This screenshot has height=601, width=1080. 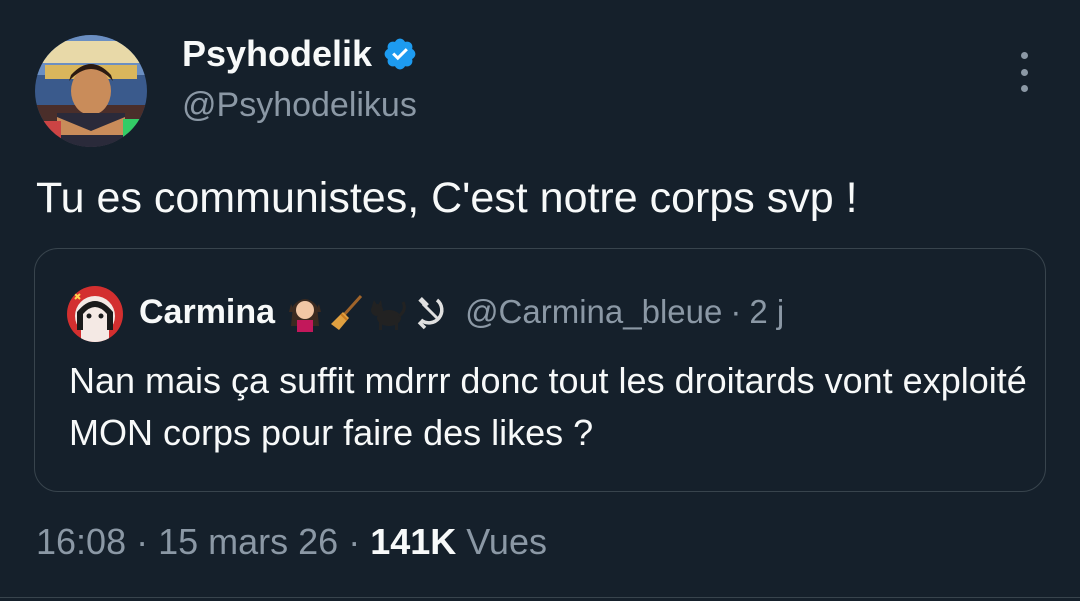 I want to click on author-handle: @Psyhodelikus, so click(x=299, y=105).